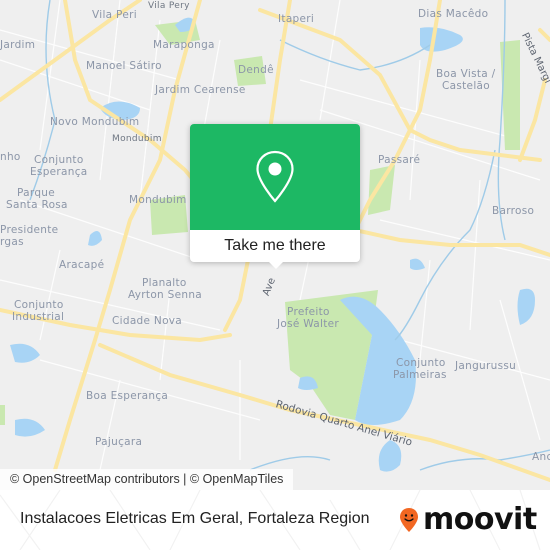 This screenshot has height=550, width=550. Describe the element at coordinates (486, 366) in the screenshot. I see `place-label: Jangurussu` at that location.